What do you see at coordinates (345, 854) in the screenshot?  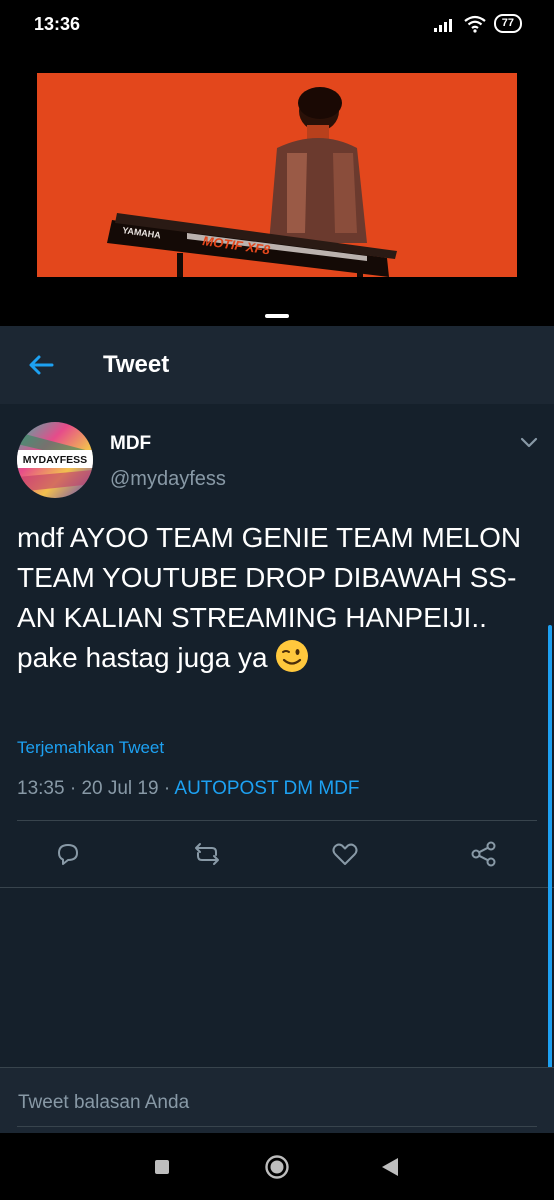 I see `like-heart-icon` at bounding box center [345, 854].